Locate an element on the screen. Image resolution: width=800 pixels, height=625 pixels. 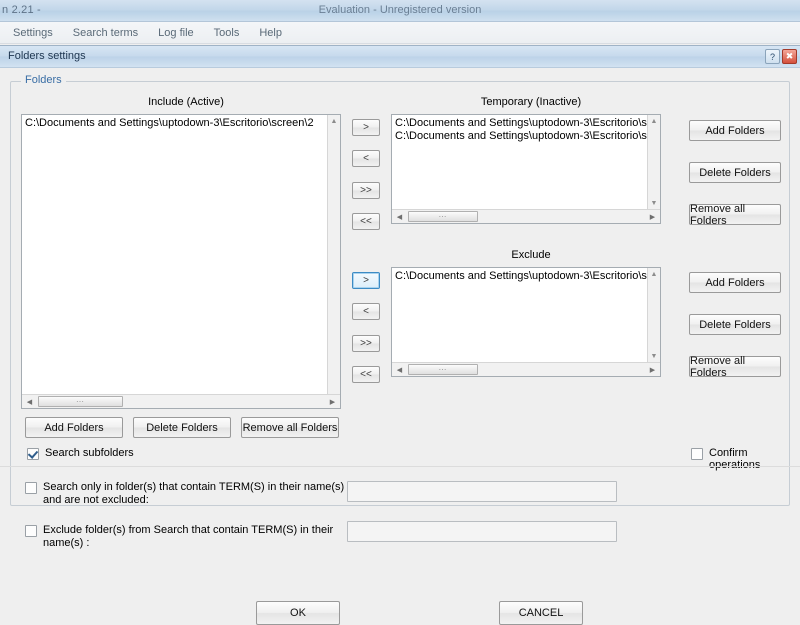
dialog-caption-buttons: ? ✖ is located at coordinates (781, 56).